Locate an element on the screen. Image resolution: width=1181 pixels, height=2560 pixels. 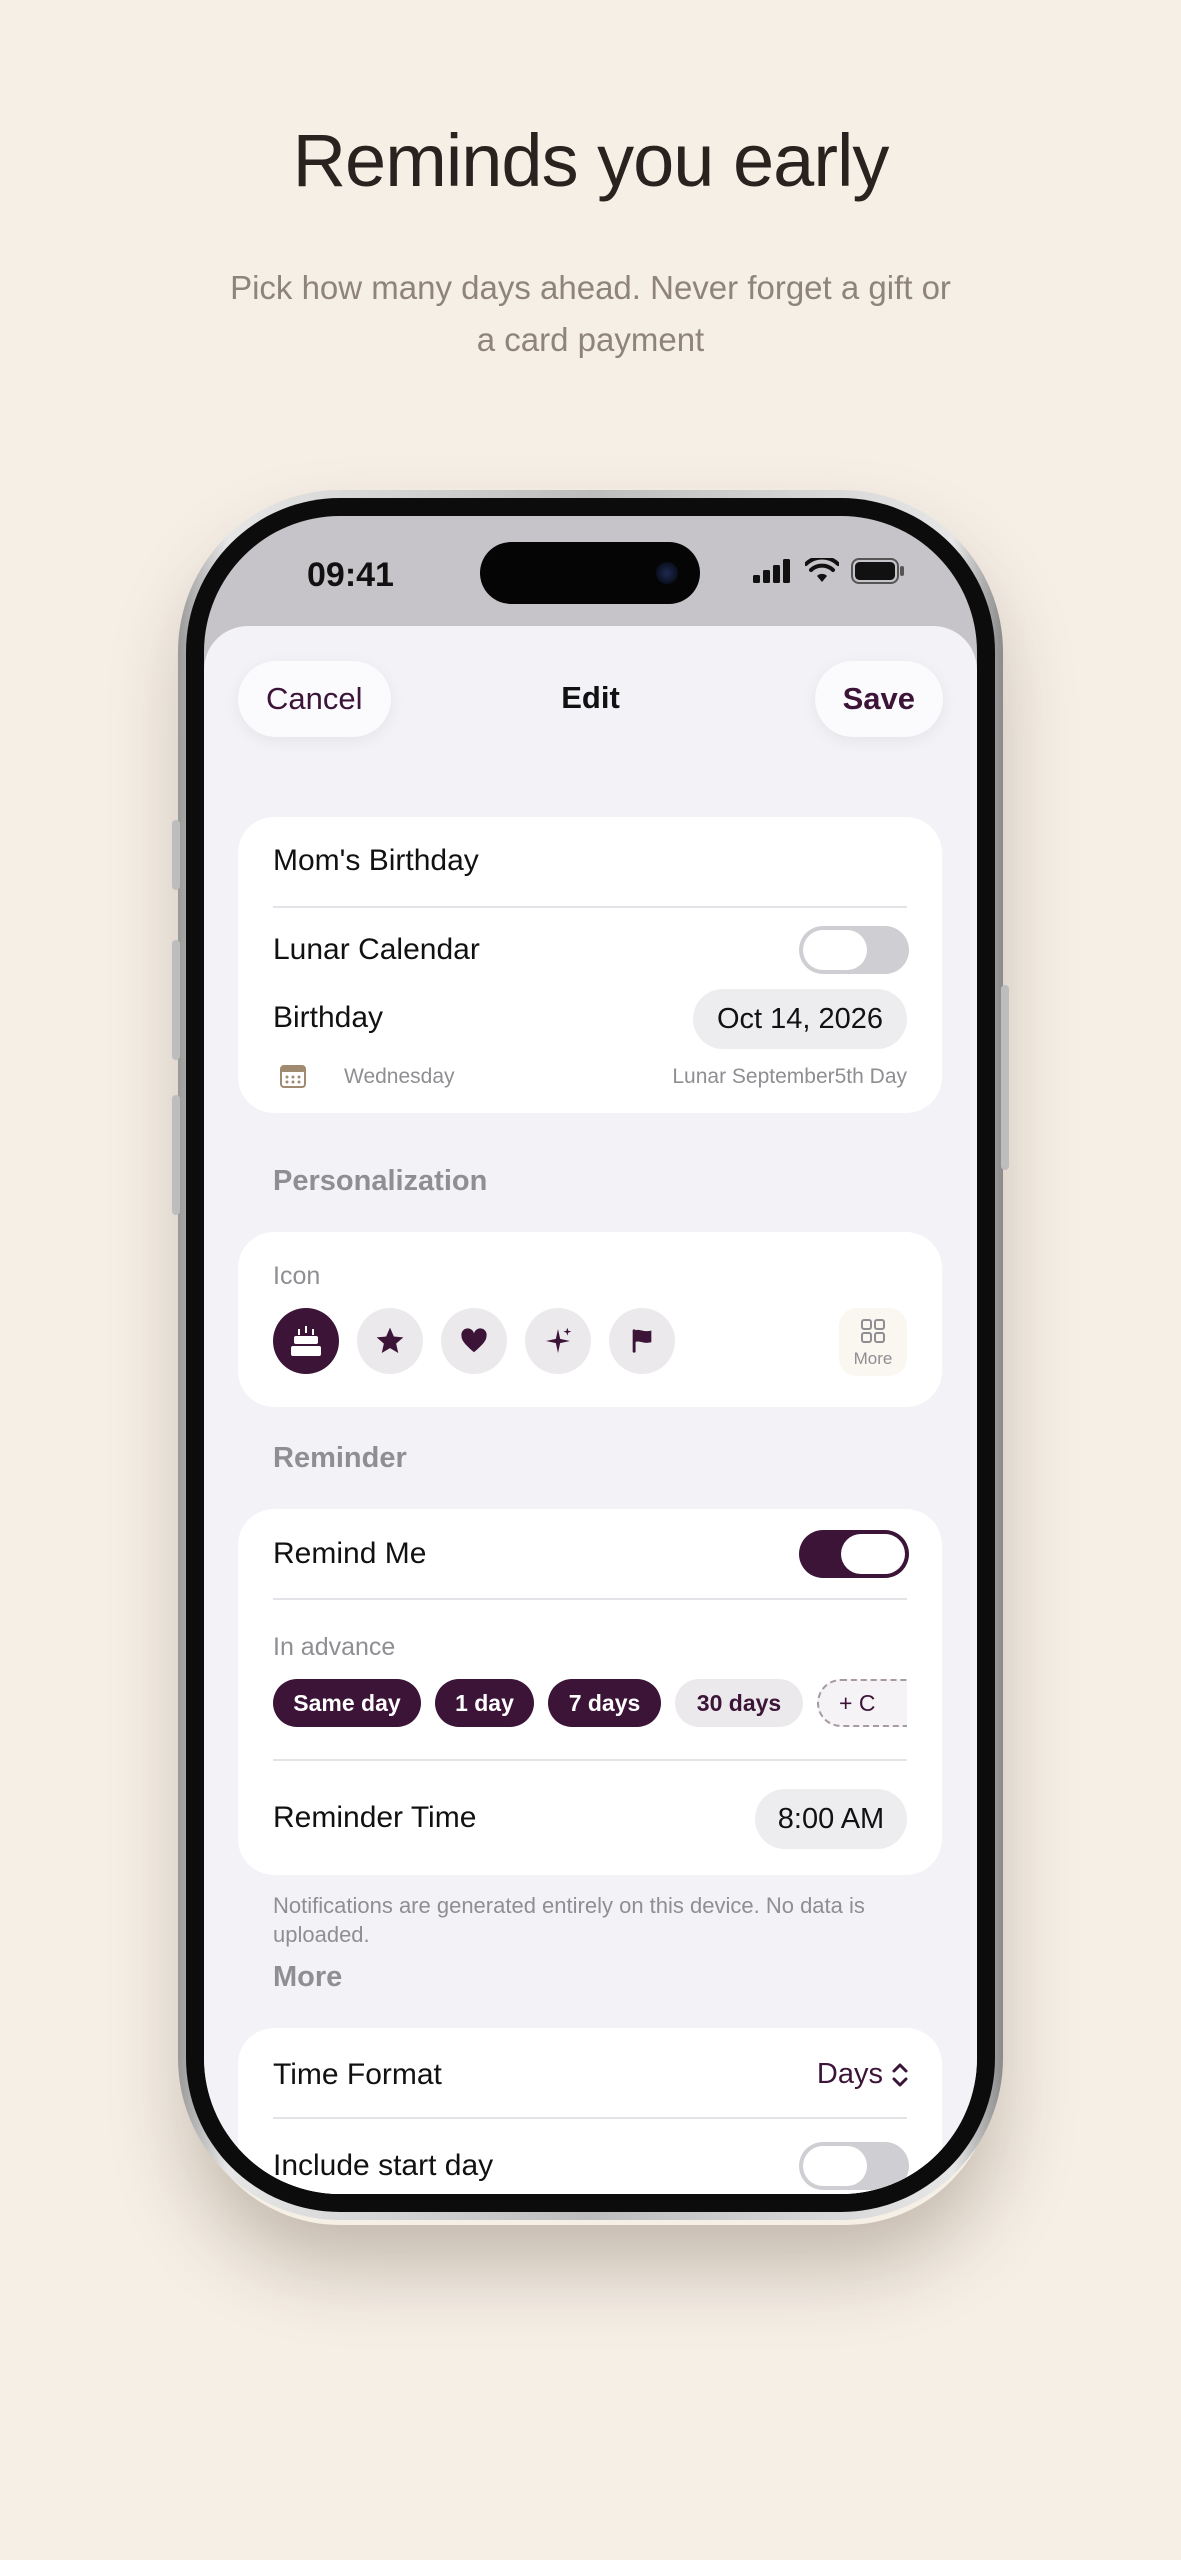
personalization-card: Icon More is located at coordinates (590, 1319).